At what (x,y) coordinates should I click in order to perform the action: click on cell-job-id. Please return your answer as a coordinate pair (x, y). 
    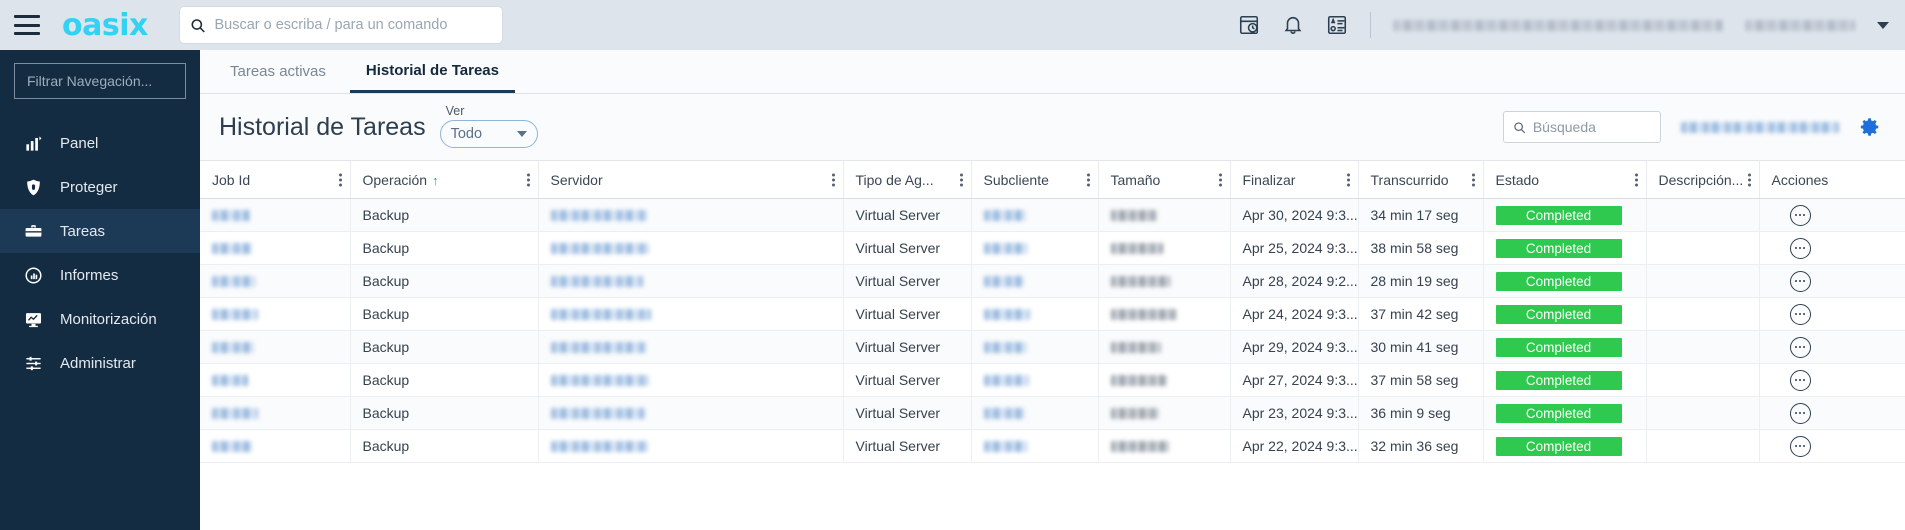
    Looking at the image, I should click on (275, 413).